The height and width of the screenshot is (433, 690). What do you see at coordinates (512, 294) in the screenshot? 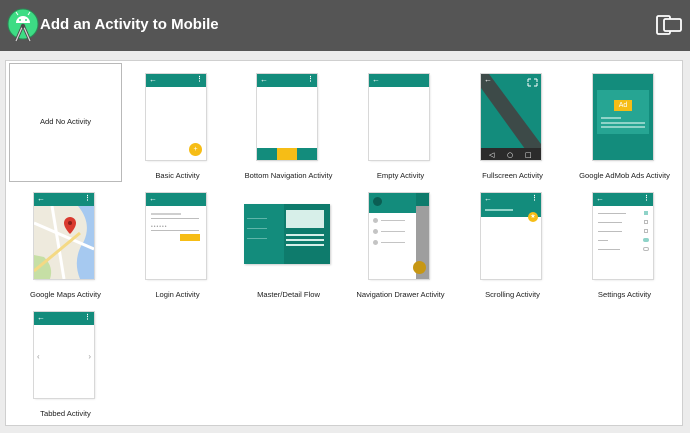
I see `activity-label: Scrolling Activity` at bounding box center [512, 294].